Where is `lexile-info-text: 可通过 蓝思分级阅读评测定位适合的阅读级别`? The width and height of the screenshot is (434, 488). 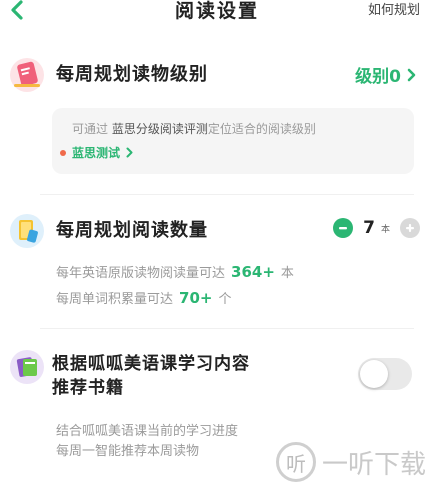 lexile-info-text: 可通过 蓝思分级阅读评测定位适合的阅读级别 is located at coordinates (194, 129).